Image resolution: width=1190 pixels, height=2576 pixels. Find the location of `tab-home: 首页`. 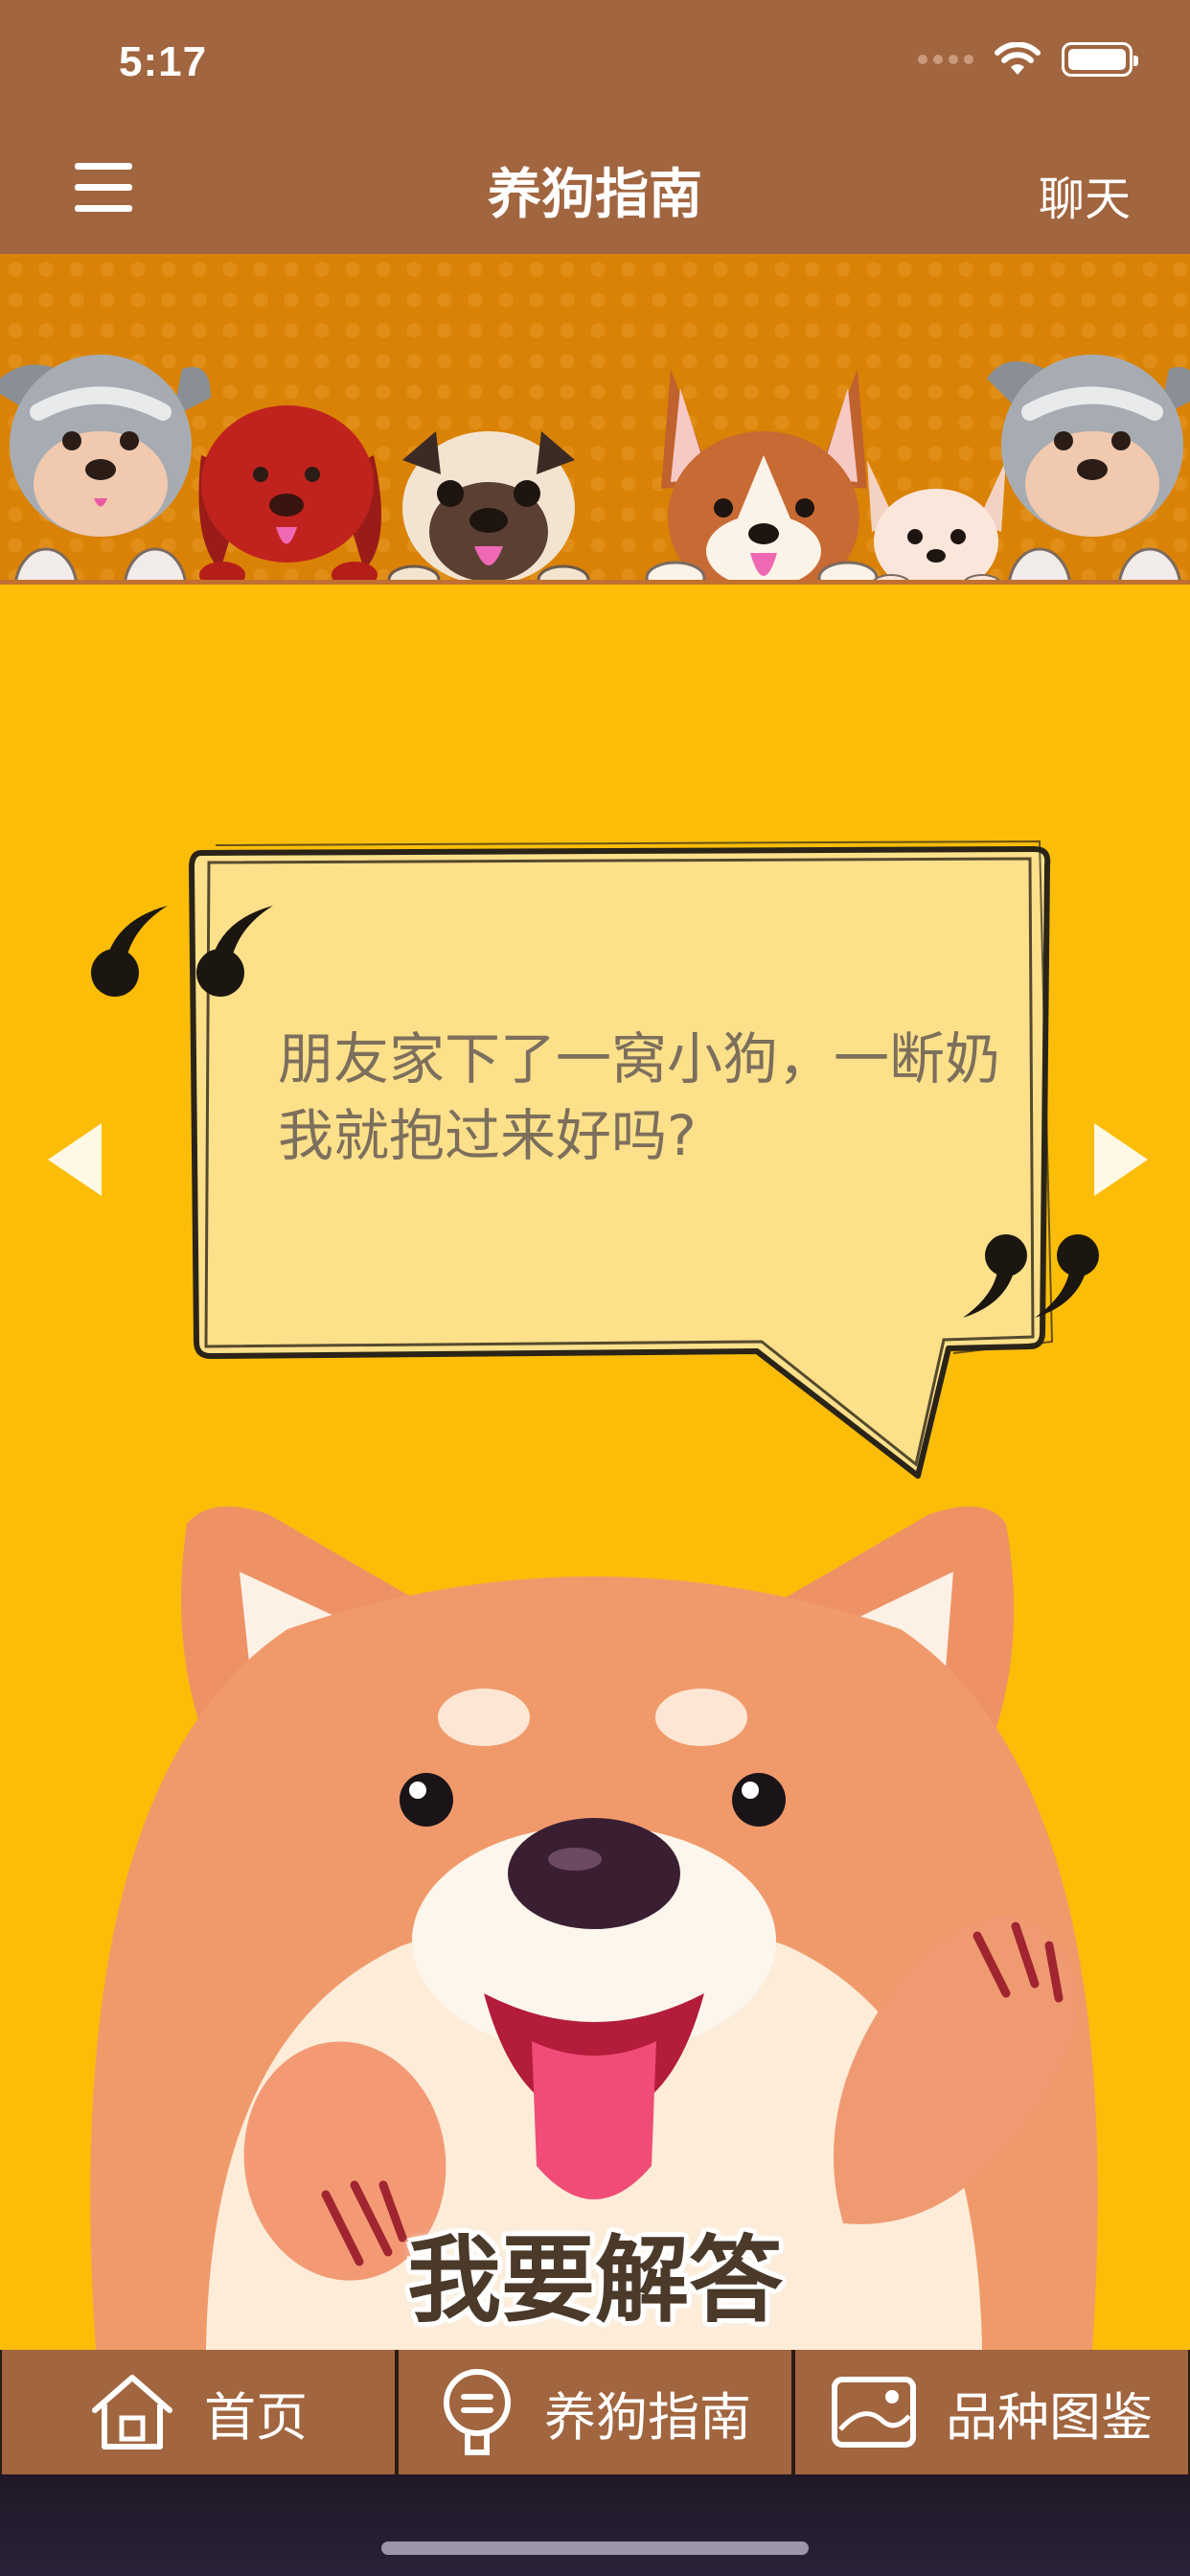

tab-home: 首页 is located at coordinates (199, 2412).